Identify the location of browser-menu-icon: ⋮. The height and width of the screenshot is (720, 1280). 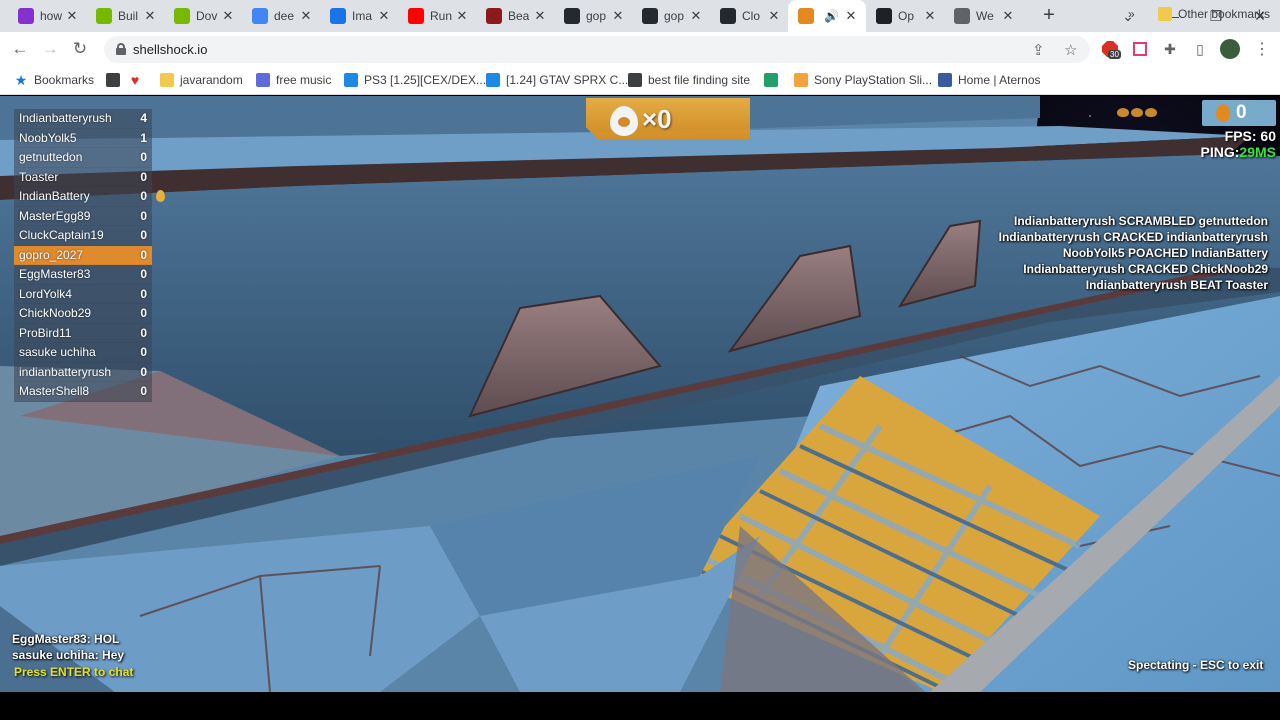
(1262, 49).